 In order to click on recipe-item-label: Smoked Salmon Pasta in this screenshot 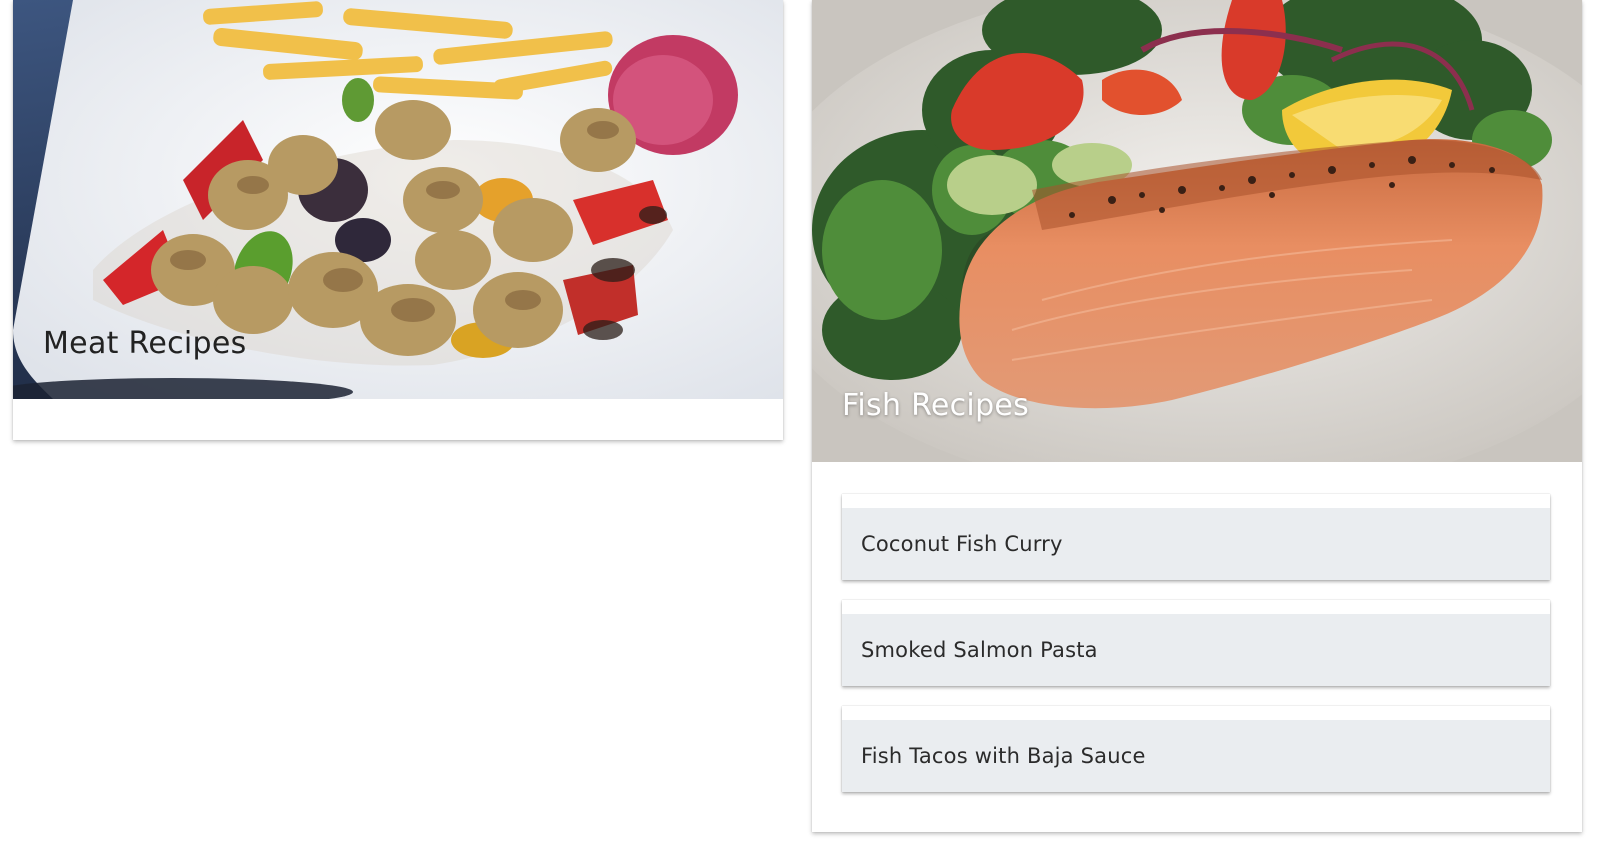, I will do `click(979, 650)`.